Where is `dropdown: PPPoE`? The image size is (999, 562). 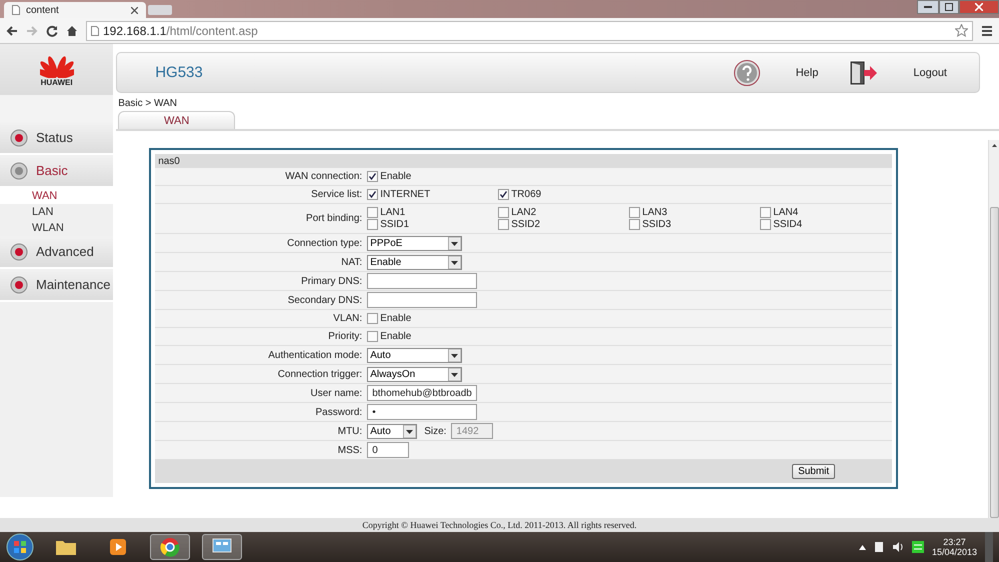
dropdown: PPPoE is located at coordinates (414, 243).